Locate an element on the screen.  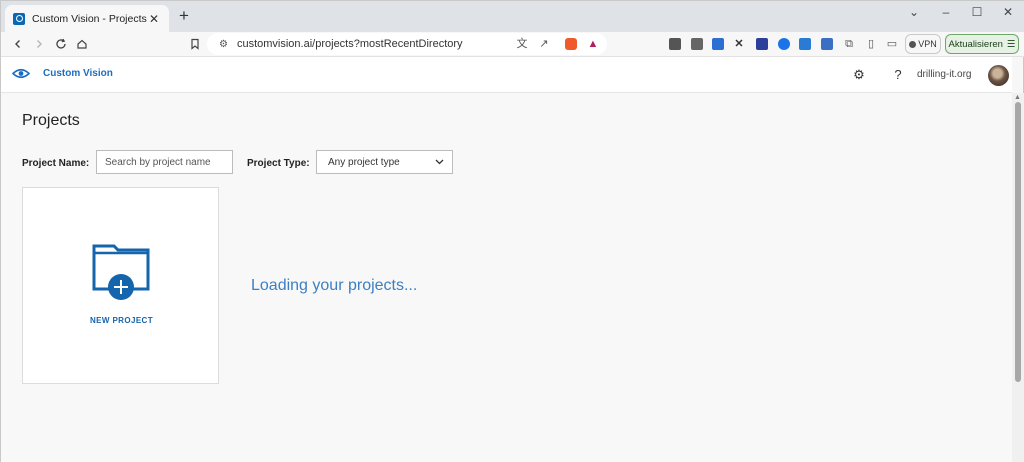
minimize-icon: – is located at coordinates (946, 12).